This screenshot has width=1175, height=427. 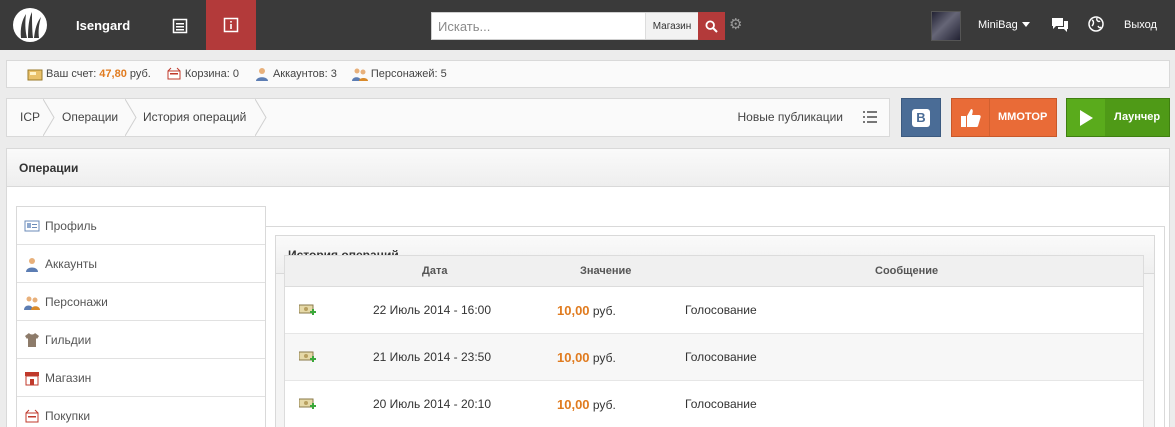 What do you see at coordinates (141, 226) in the screenshot?
I see `sidebar-item-profile: Профиль` at bounding box center [141, 226].